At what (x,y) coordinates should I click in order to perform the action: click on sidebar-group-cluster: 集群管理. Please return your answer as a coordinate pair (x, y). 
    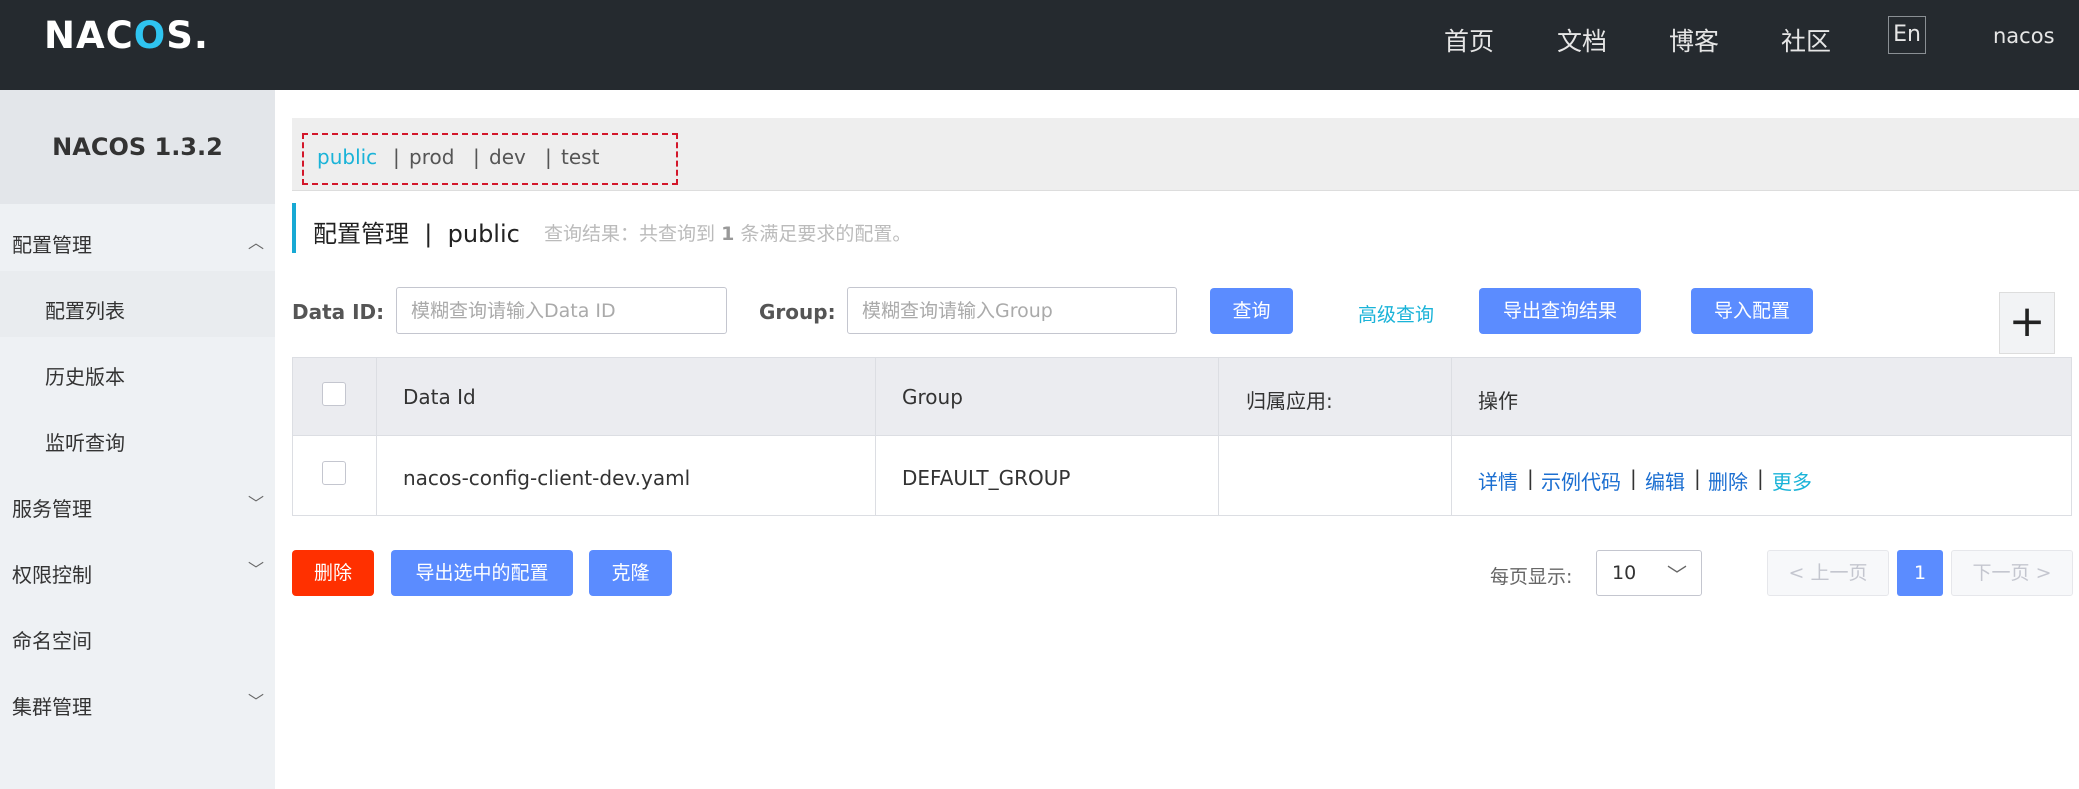
    Looking at the image, I should click on (52, 705).